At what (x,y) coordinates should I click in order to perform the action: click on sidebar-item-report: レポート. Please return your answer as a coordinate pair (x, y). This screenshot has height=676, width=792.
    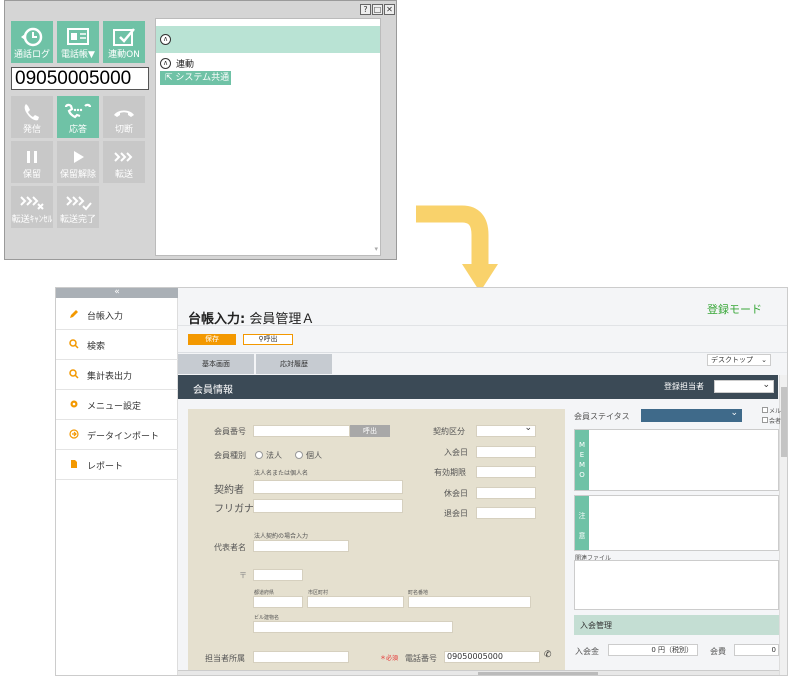
    Looking at the image, I should click on (117, 465).